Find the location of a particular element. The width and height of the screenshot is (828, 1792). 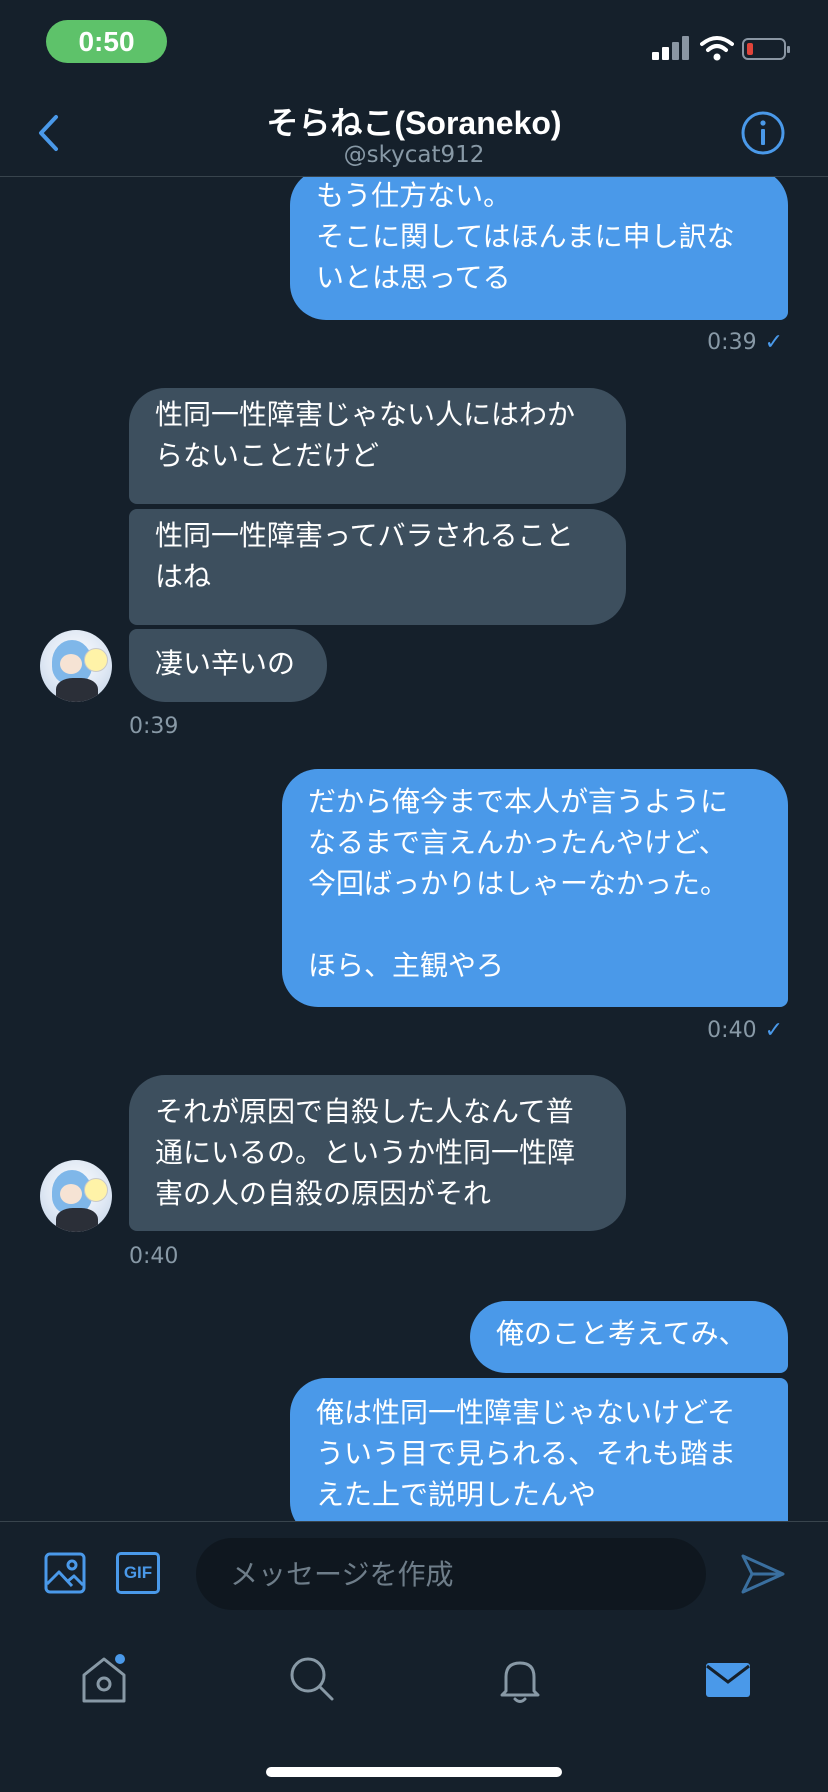

wifi-icon is located at coordinates (717, 48).